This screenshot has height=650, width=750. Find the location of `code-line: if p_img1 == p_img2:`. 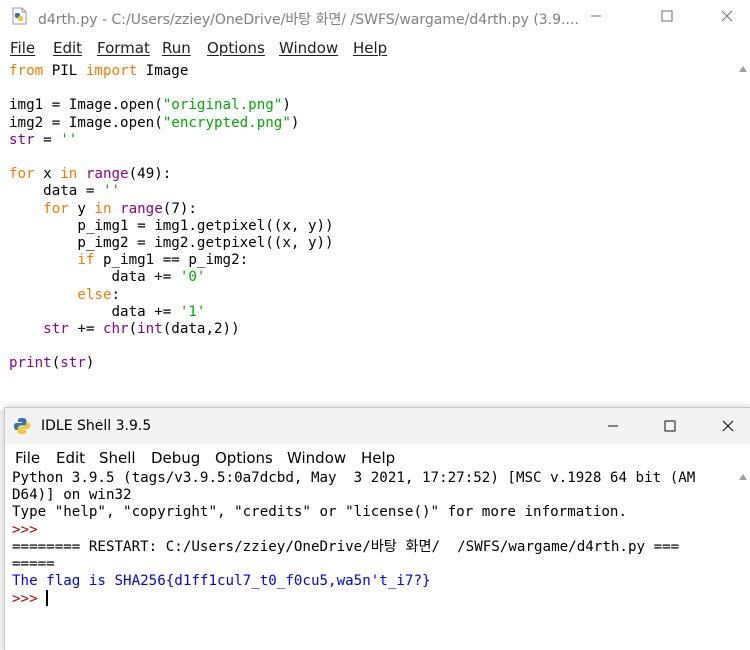

code-line: if p_img1 == p_img2: is located at coordinates (171, 260).